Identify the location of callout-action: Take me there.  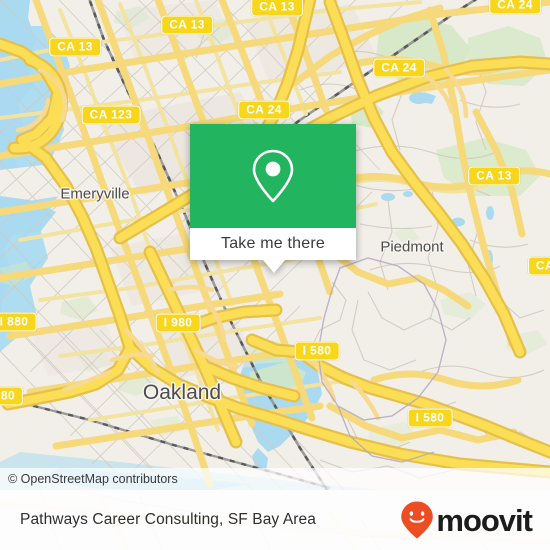
(273, 244).